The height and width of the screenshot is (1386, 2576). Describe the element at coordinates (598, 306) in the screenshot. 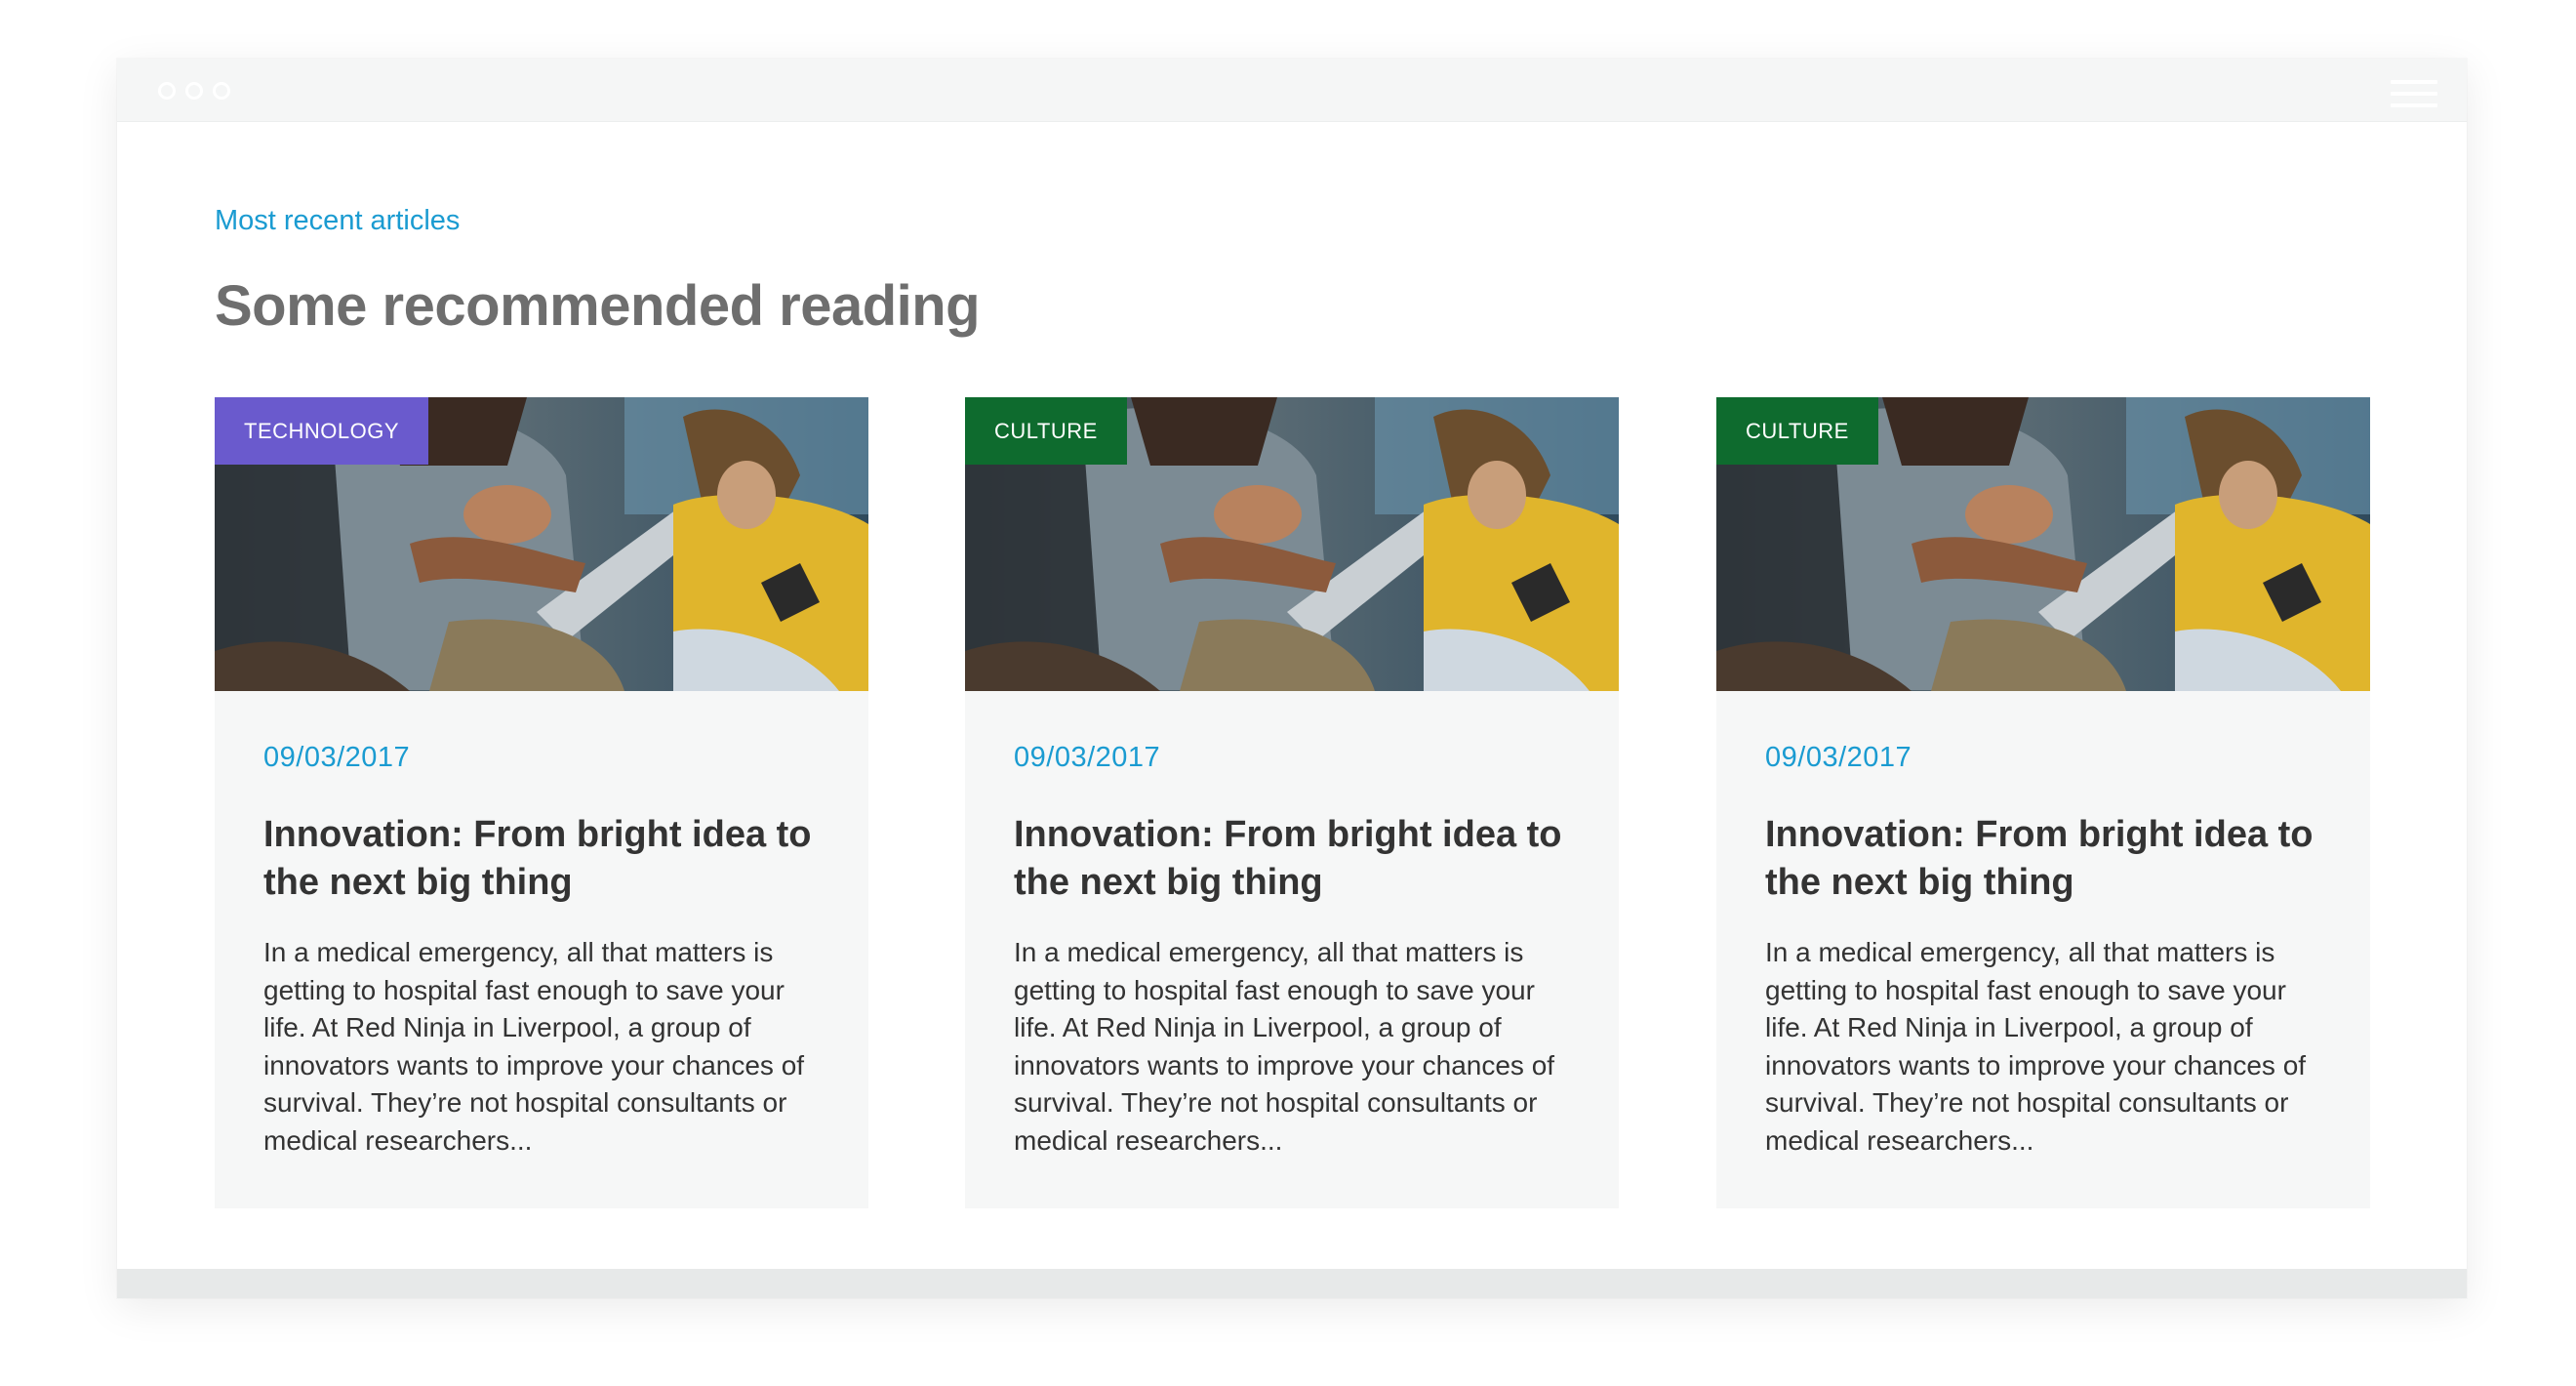

I see `page-title: Some recommended reading` at that location.